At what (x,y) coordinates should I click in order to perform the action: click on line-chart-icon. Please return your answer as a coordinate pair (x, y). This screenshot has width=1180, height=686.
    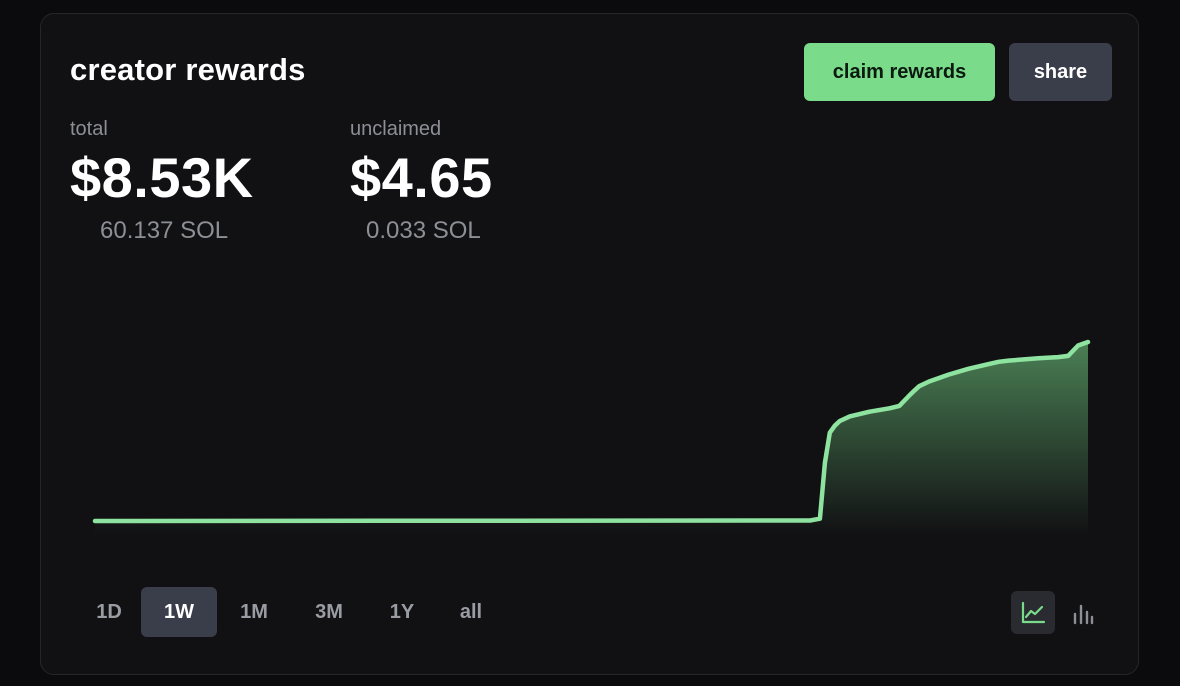
    Looking at the image, I should click on (1033, 612).